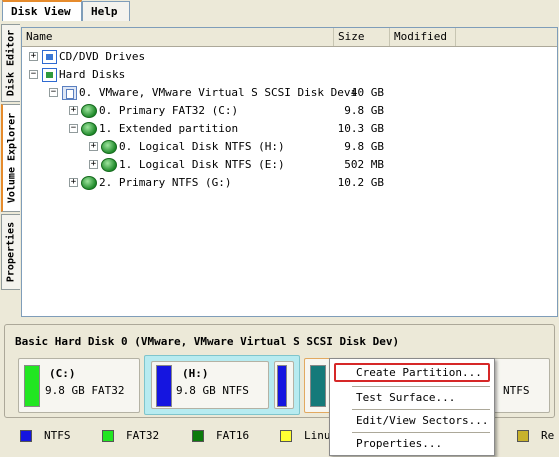 This screenshot has width=559, height=457. What do you see at coordinates (102, 56) in the screenshot?
I see `tree-row-label: CD/DVD Drives` at bounding box center [102, 56].